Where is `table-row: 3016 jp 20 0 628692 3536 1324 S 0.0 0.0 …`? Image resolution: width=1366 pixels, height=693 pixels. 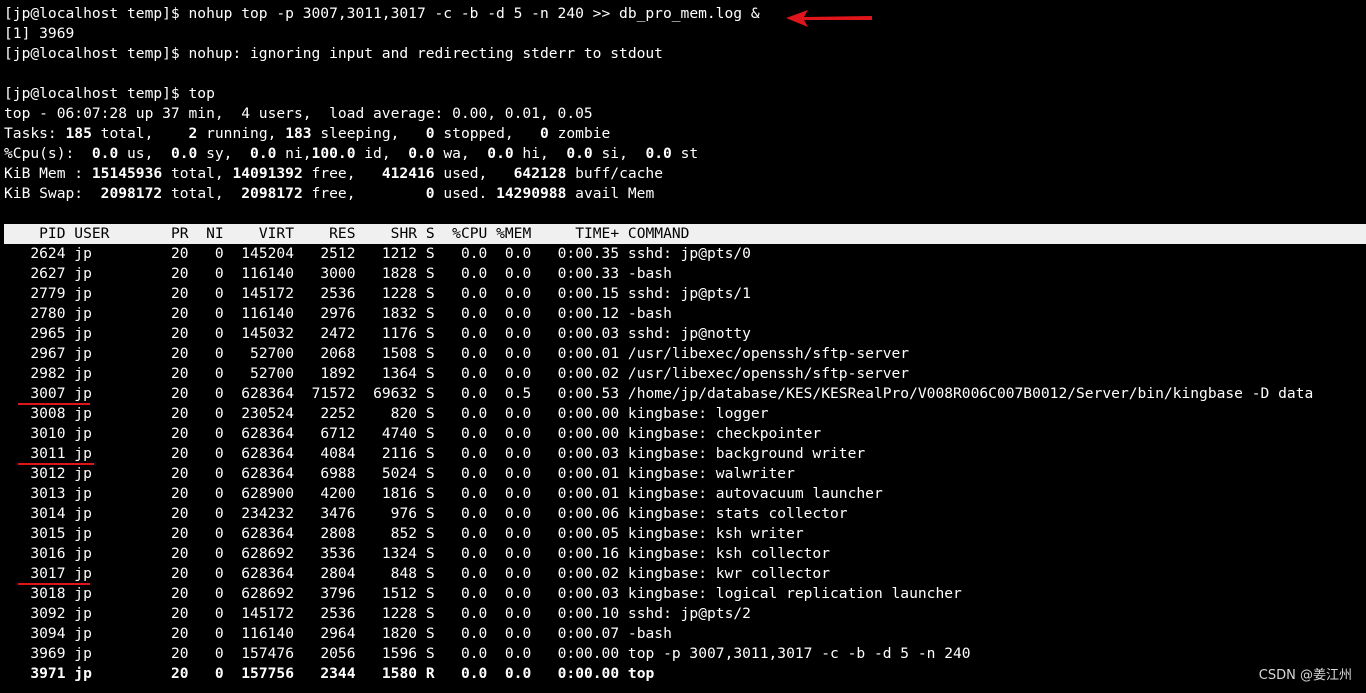 table-row: 3016 jp 20 0 628692 3536 1324 S 0.0 0.0 … is located at coordinates (685, 554).